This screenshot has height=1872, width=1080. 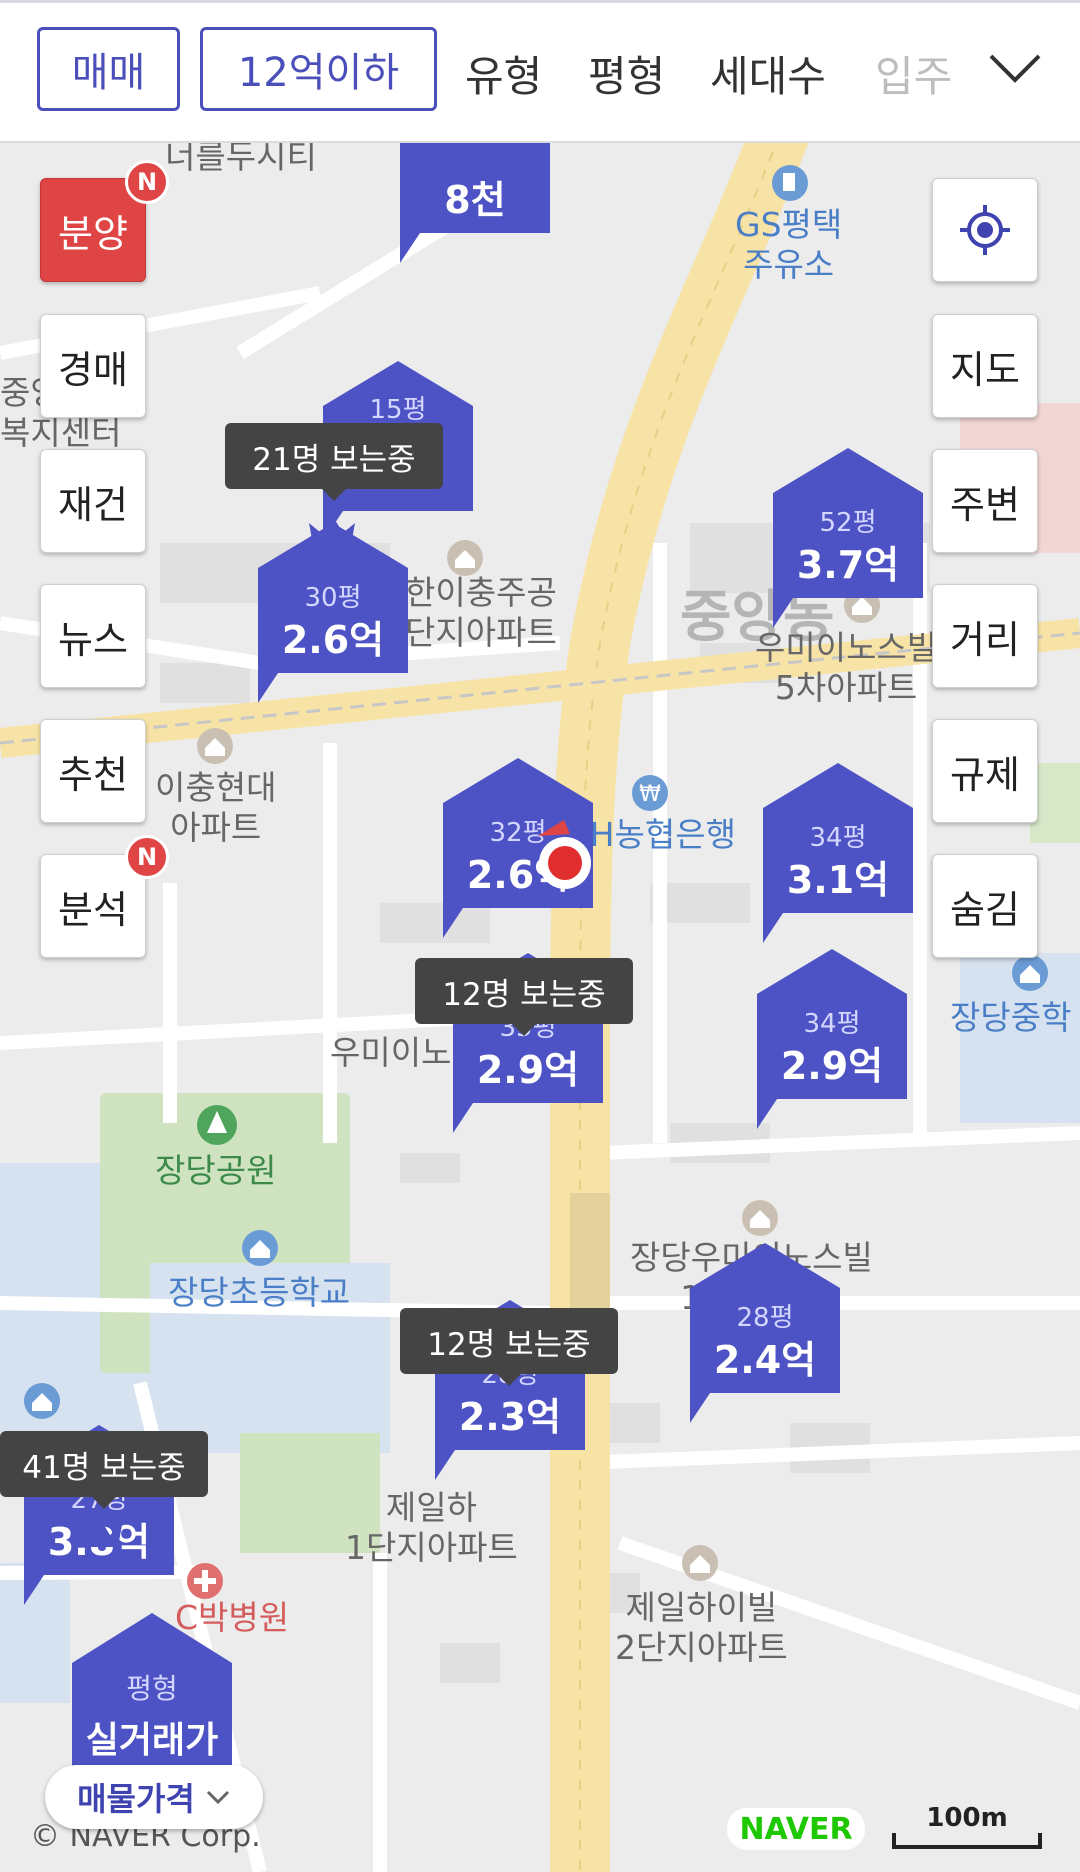 What do you see at coordinates (333, 613) in the screenshot?
I see `price-marker: 30평 2.6억` at bounding box center [333, 613].